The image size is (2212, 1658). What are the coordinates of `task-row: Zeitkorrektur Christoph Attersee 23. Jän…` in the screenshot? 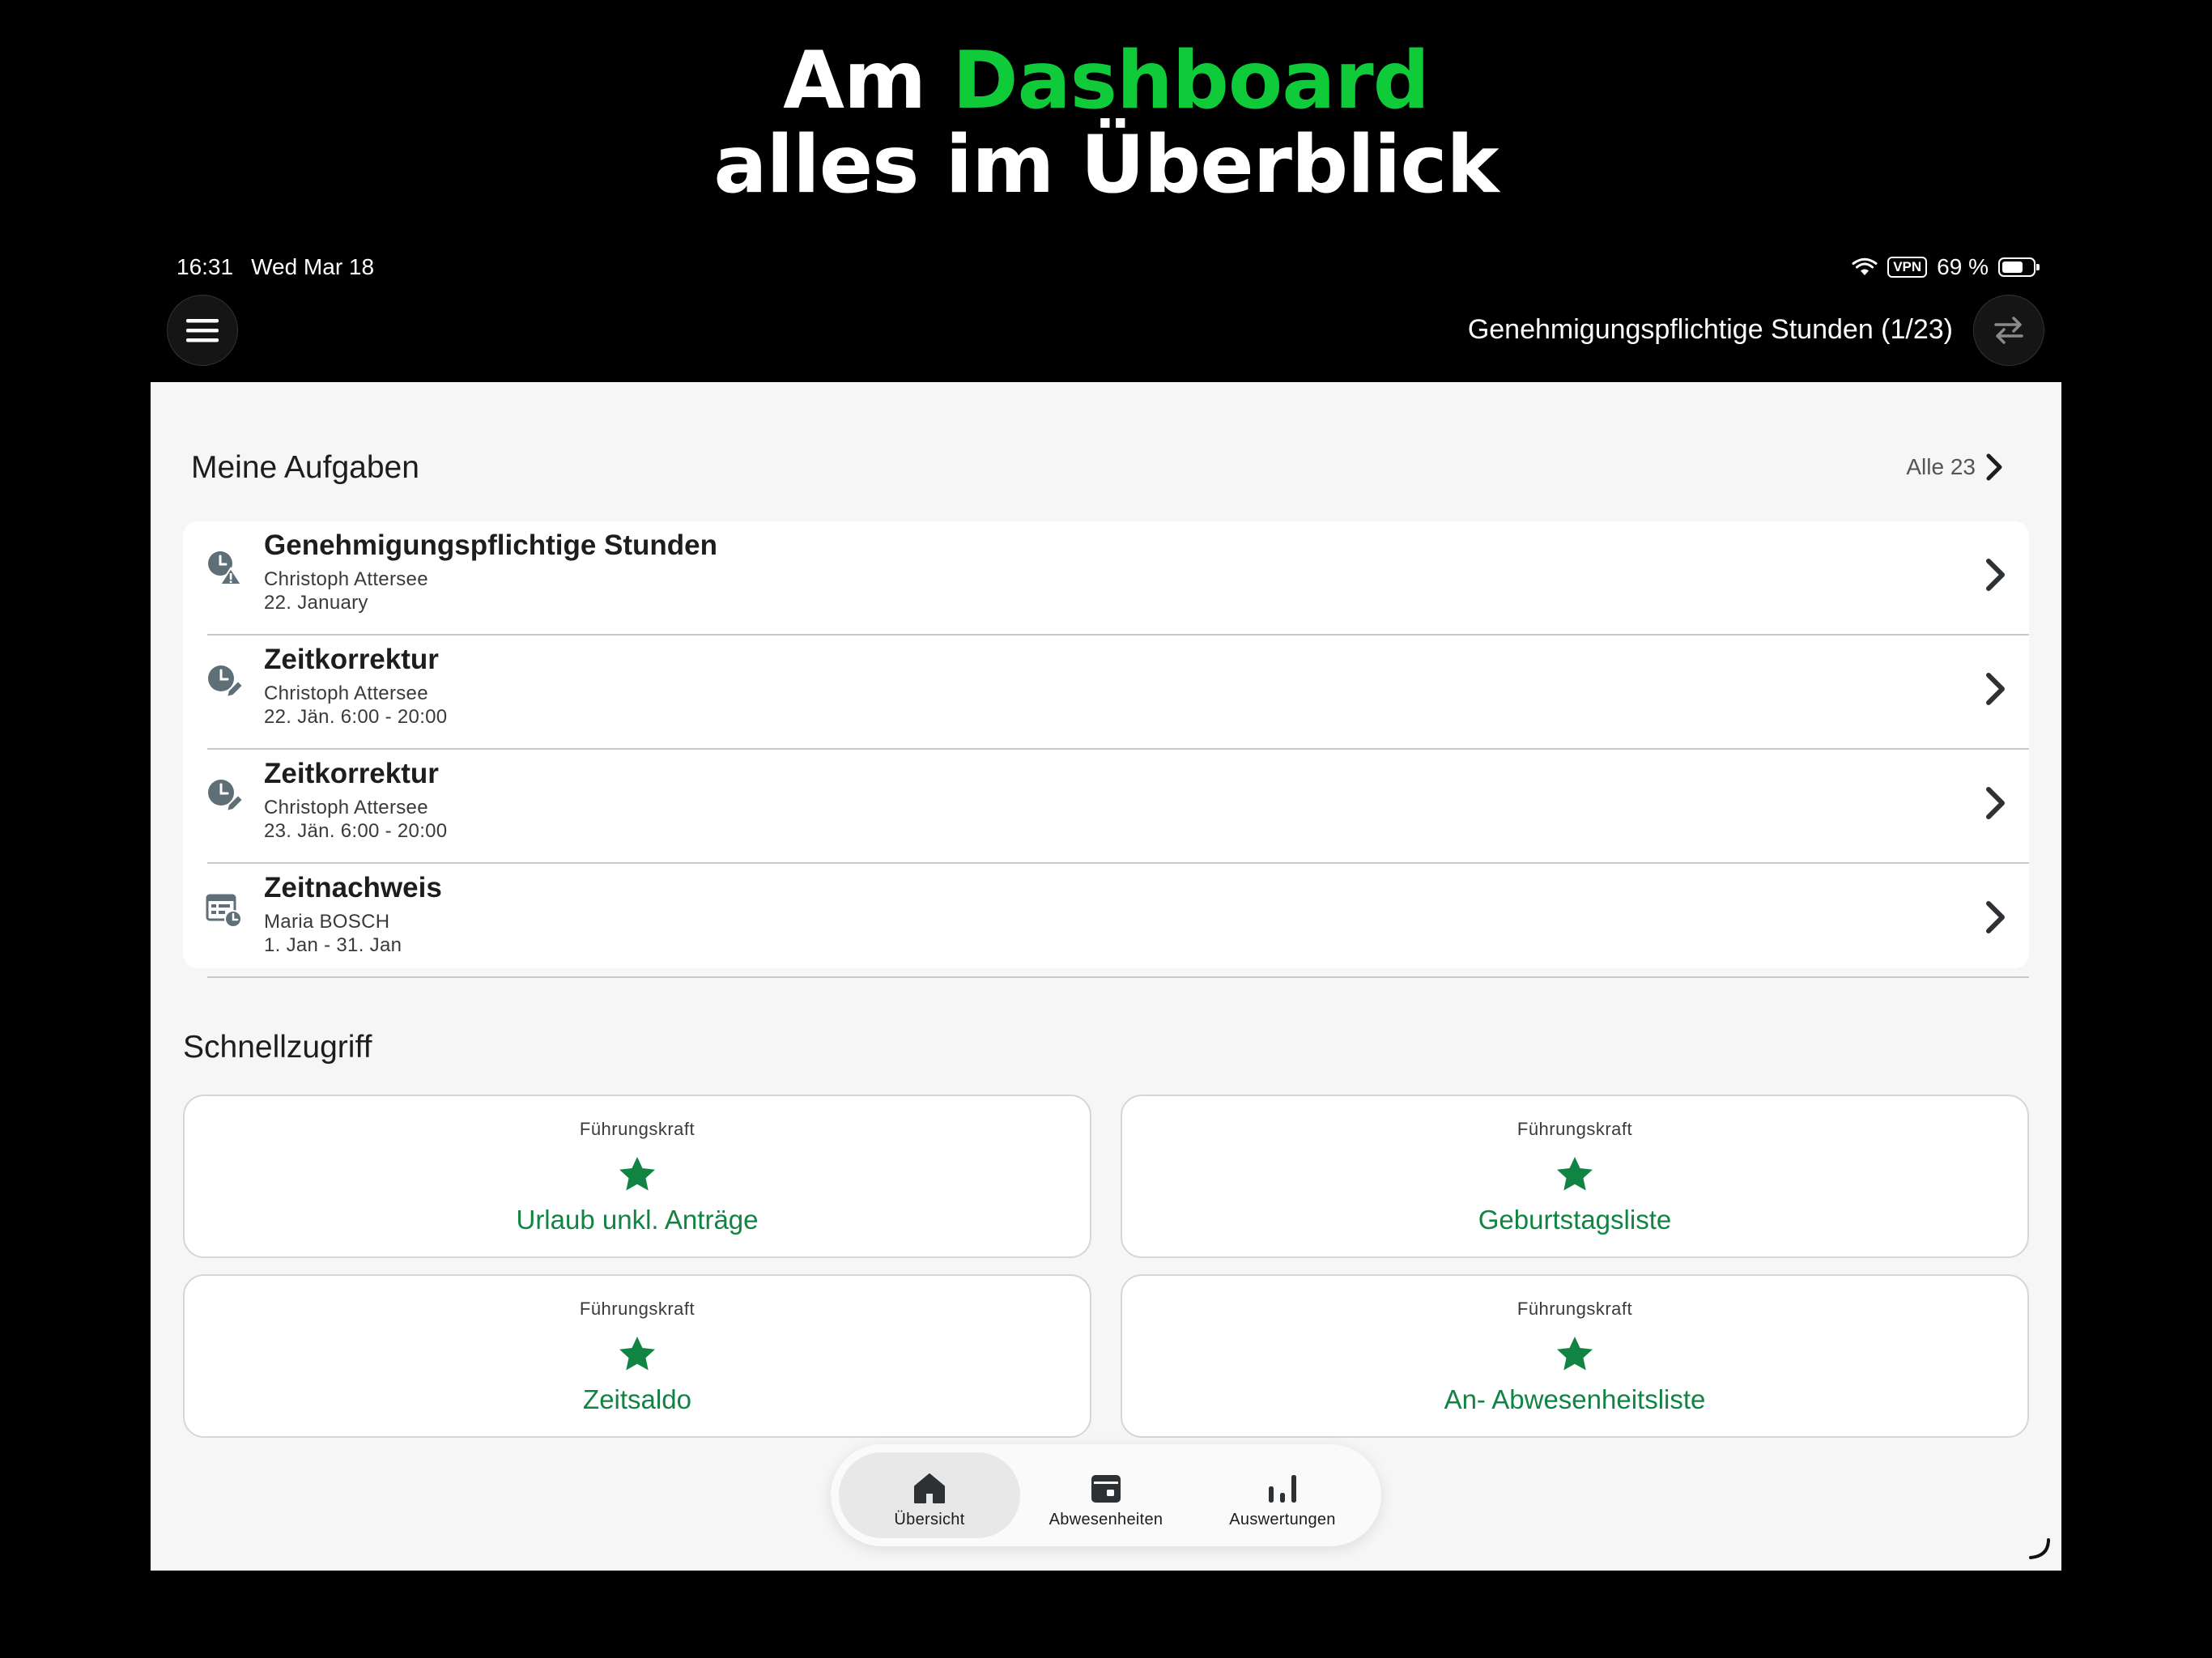 It's located at (1106, 807).